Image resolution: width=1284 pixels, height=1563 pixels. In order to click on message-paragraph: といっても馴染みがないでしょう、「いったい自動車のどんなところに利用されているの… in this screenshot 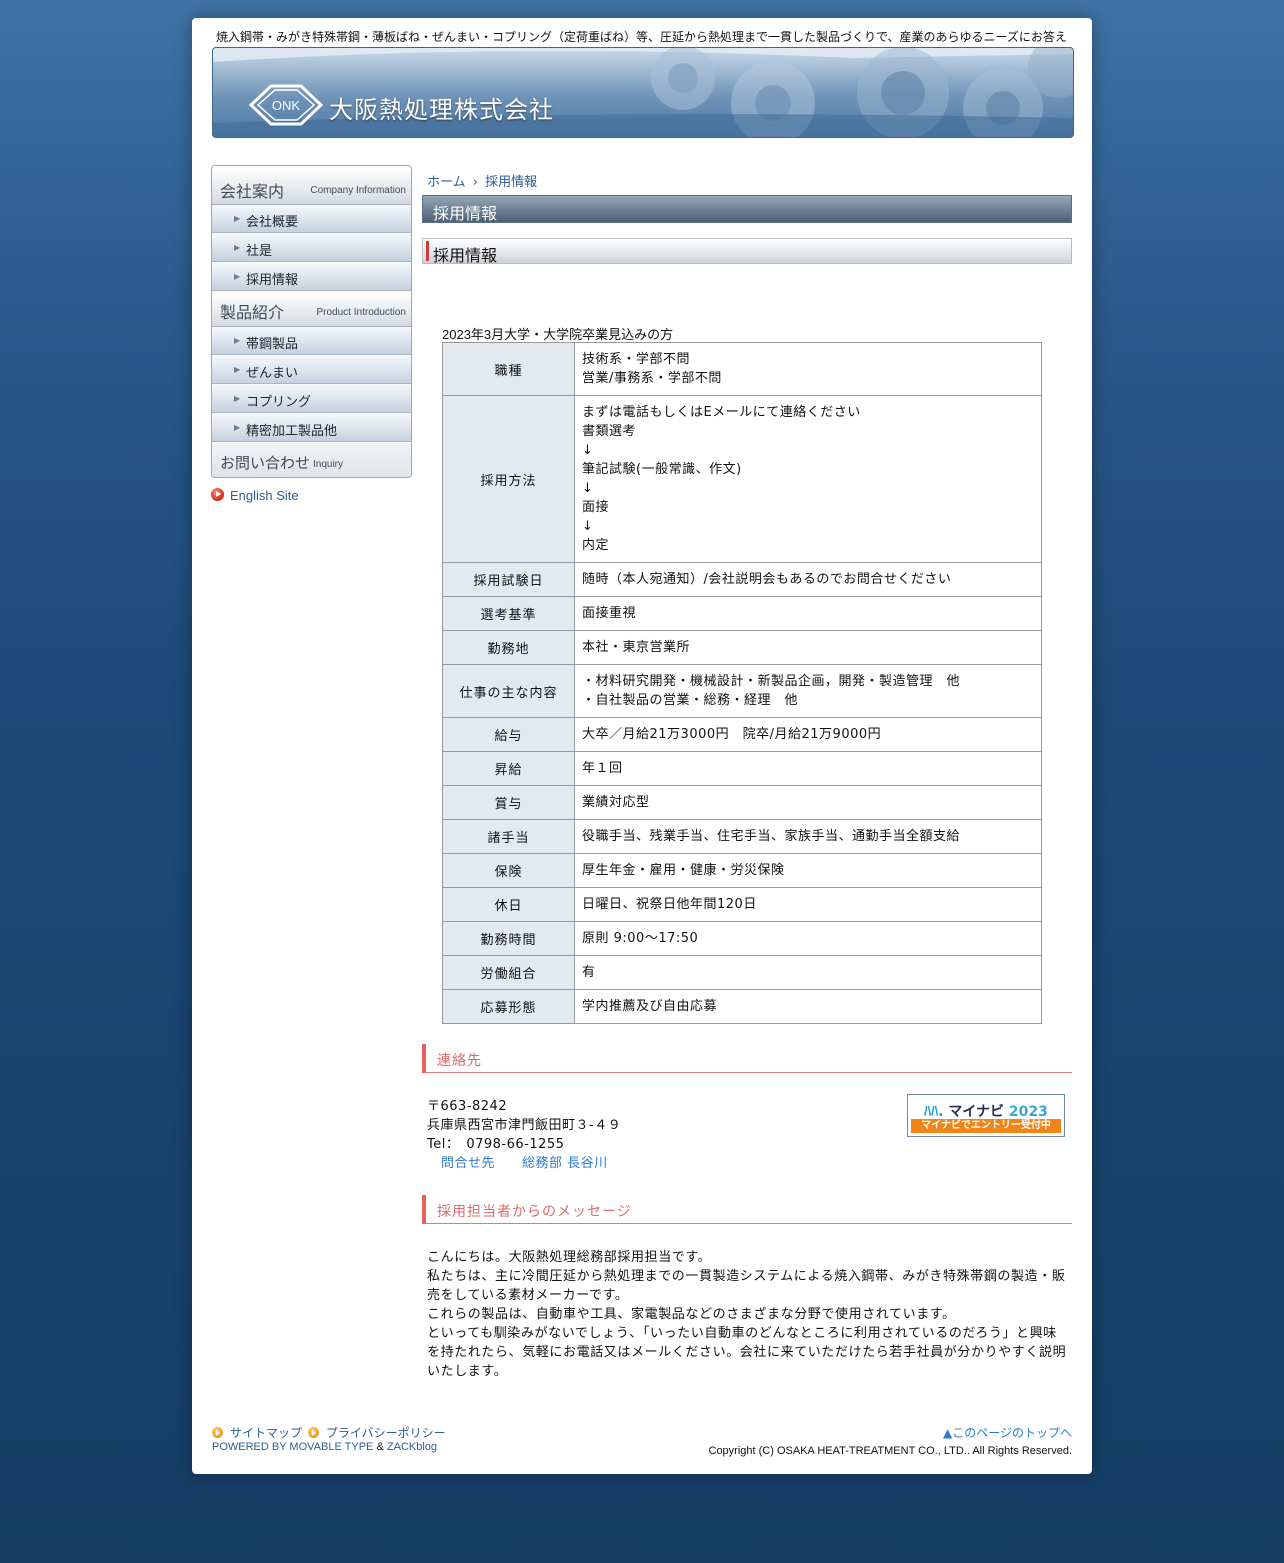, I will do `click(747, 1352)`.